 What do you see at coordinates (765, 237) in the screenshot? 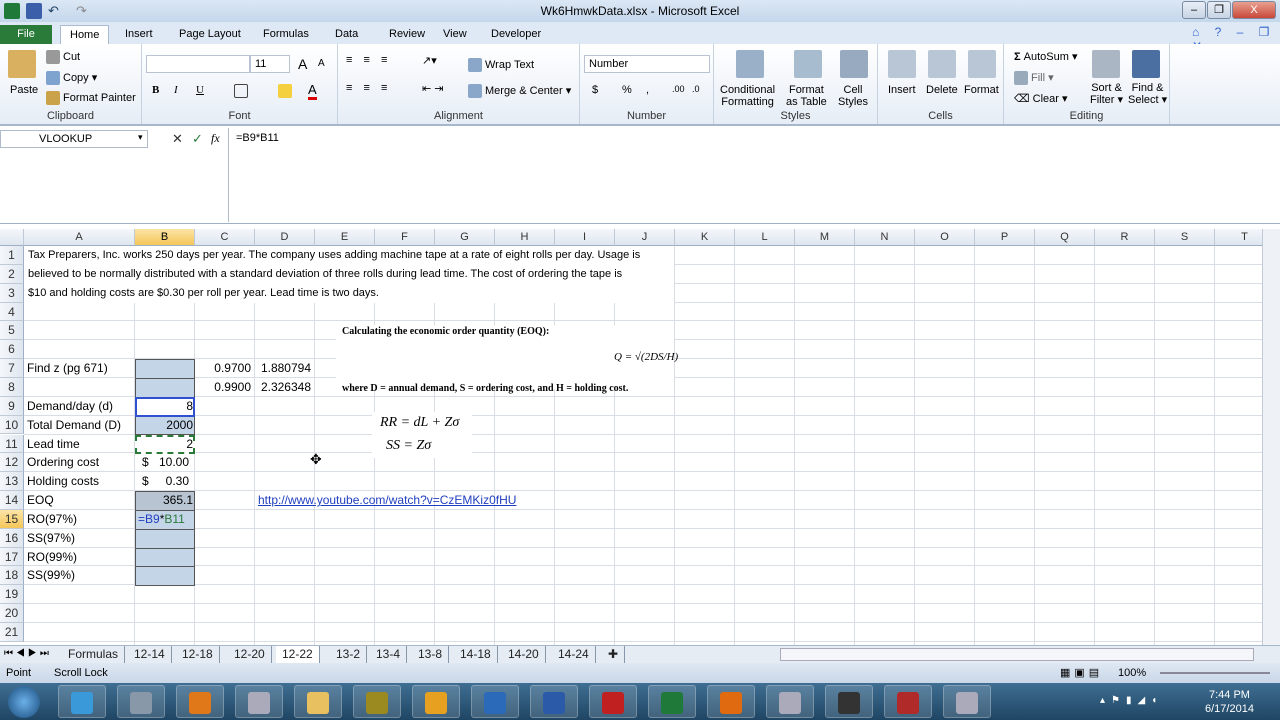
I see `column-header-L: L` at bounding box center [765, 237].